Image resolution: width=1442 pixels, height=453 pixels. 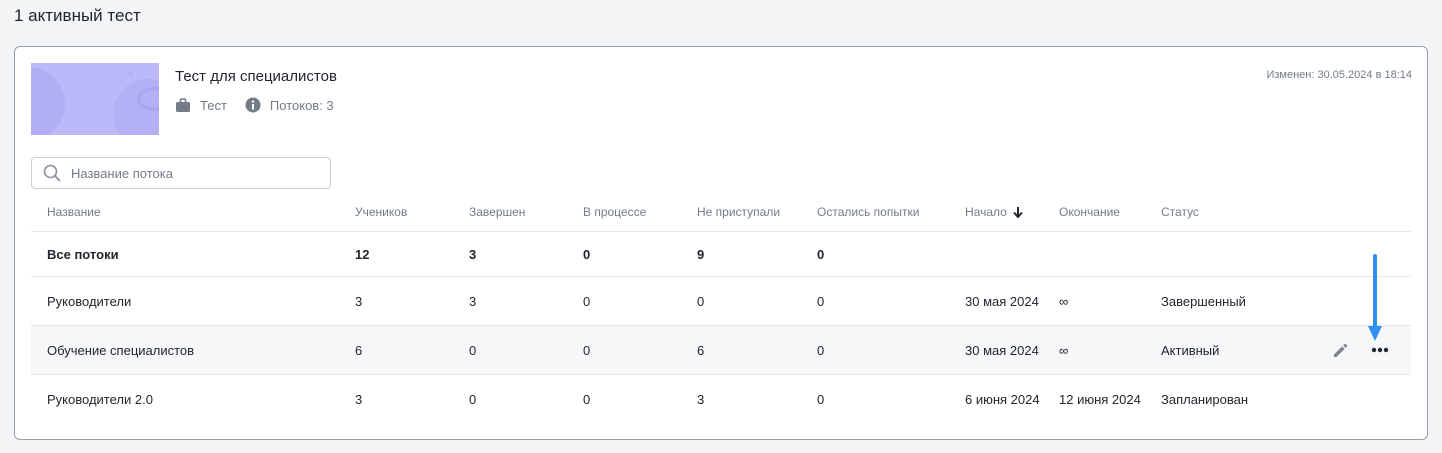 I want to click on info-icon, so click(x=253, y=105).